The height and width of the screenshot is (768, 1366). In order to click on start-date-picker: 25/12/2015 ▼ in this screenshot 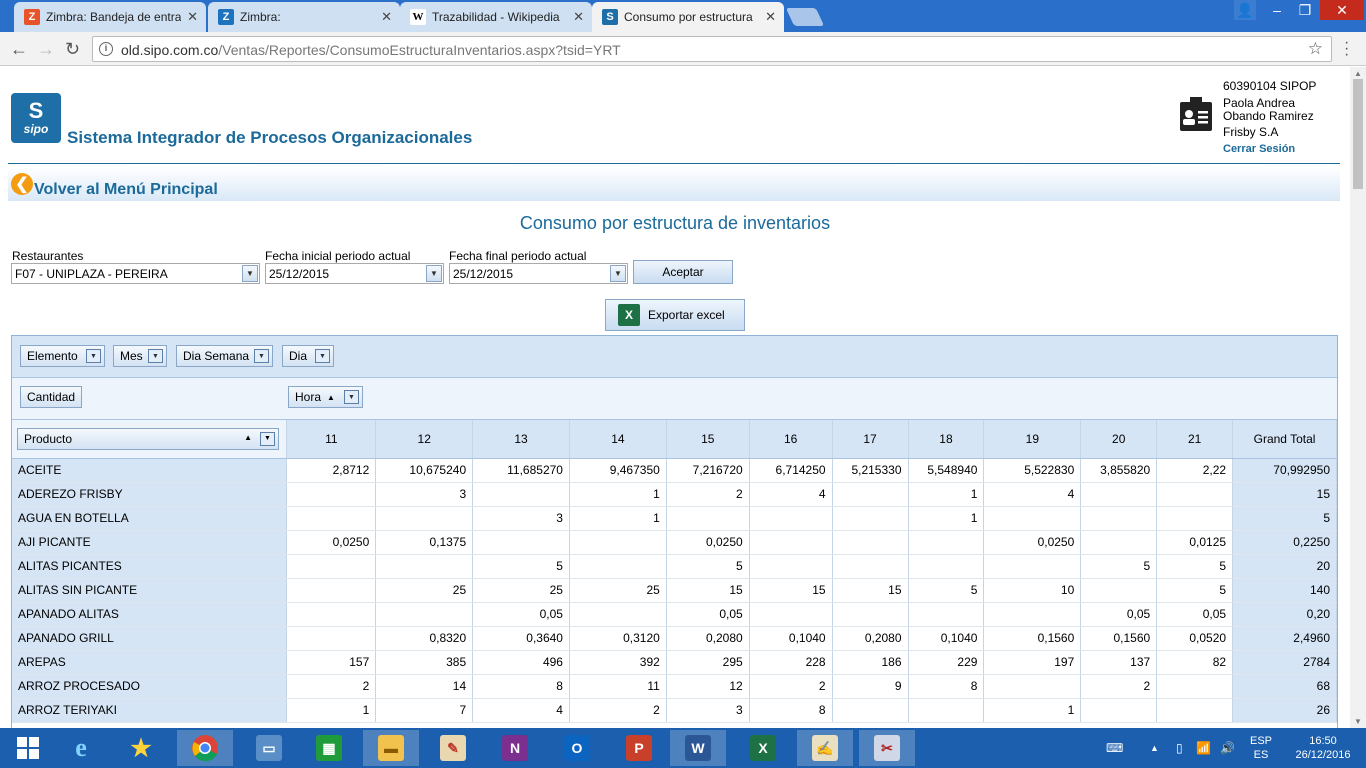, I will do `click(354, 273)`.